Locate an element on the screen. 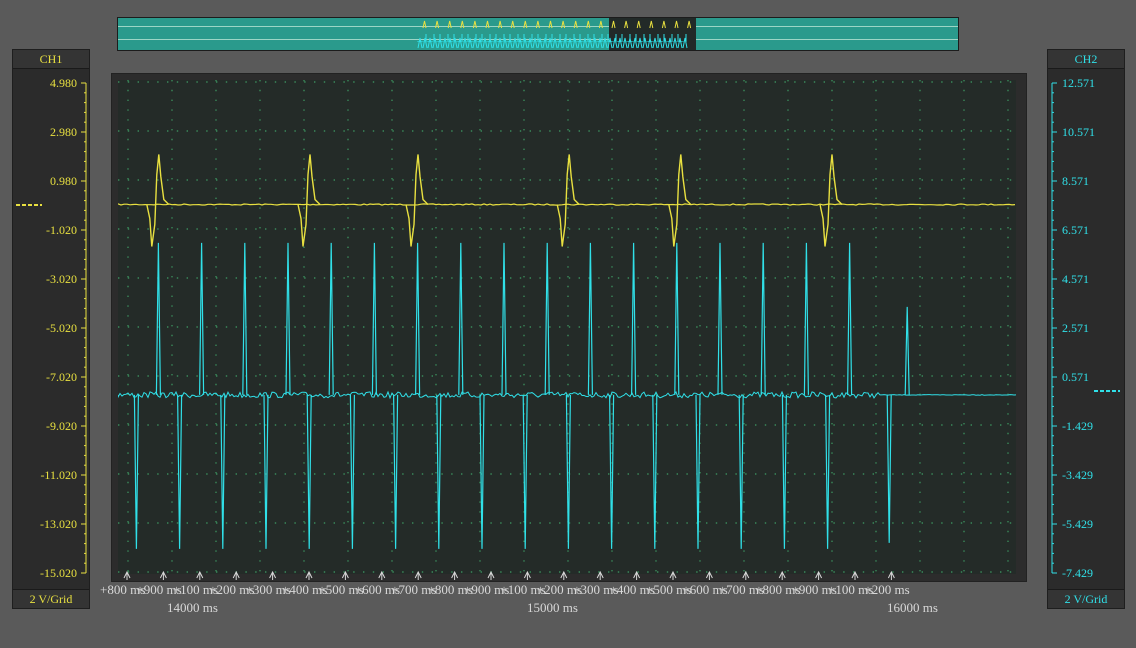 The width and height of the screenshot is (1136, 648). x-major-label: 16000 ms is located at coordinates (912, 607).